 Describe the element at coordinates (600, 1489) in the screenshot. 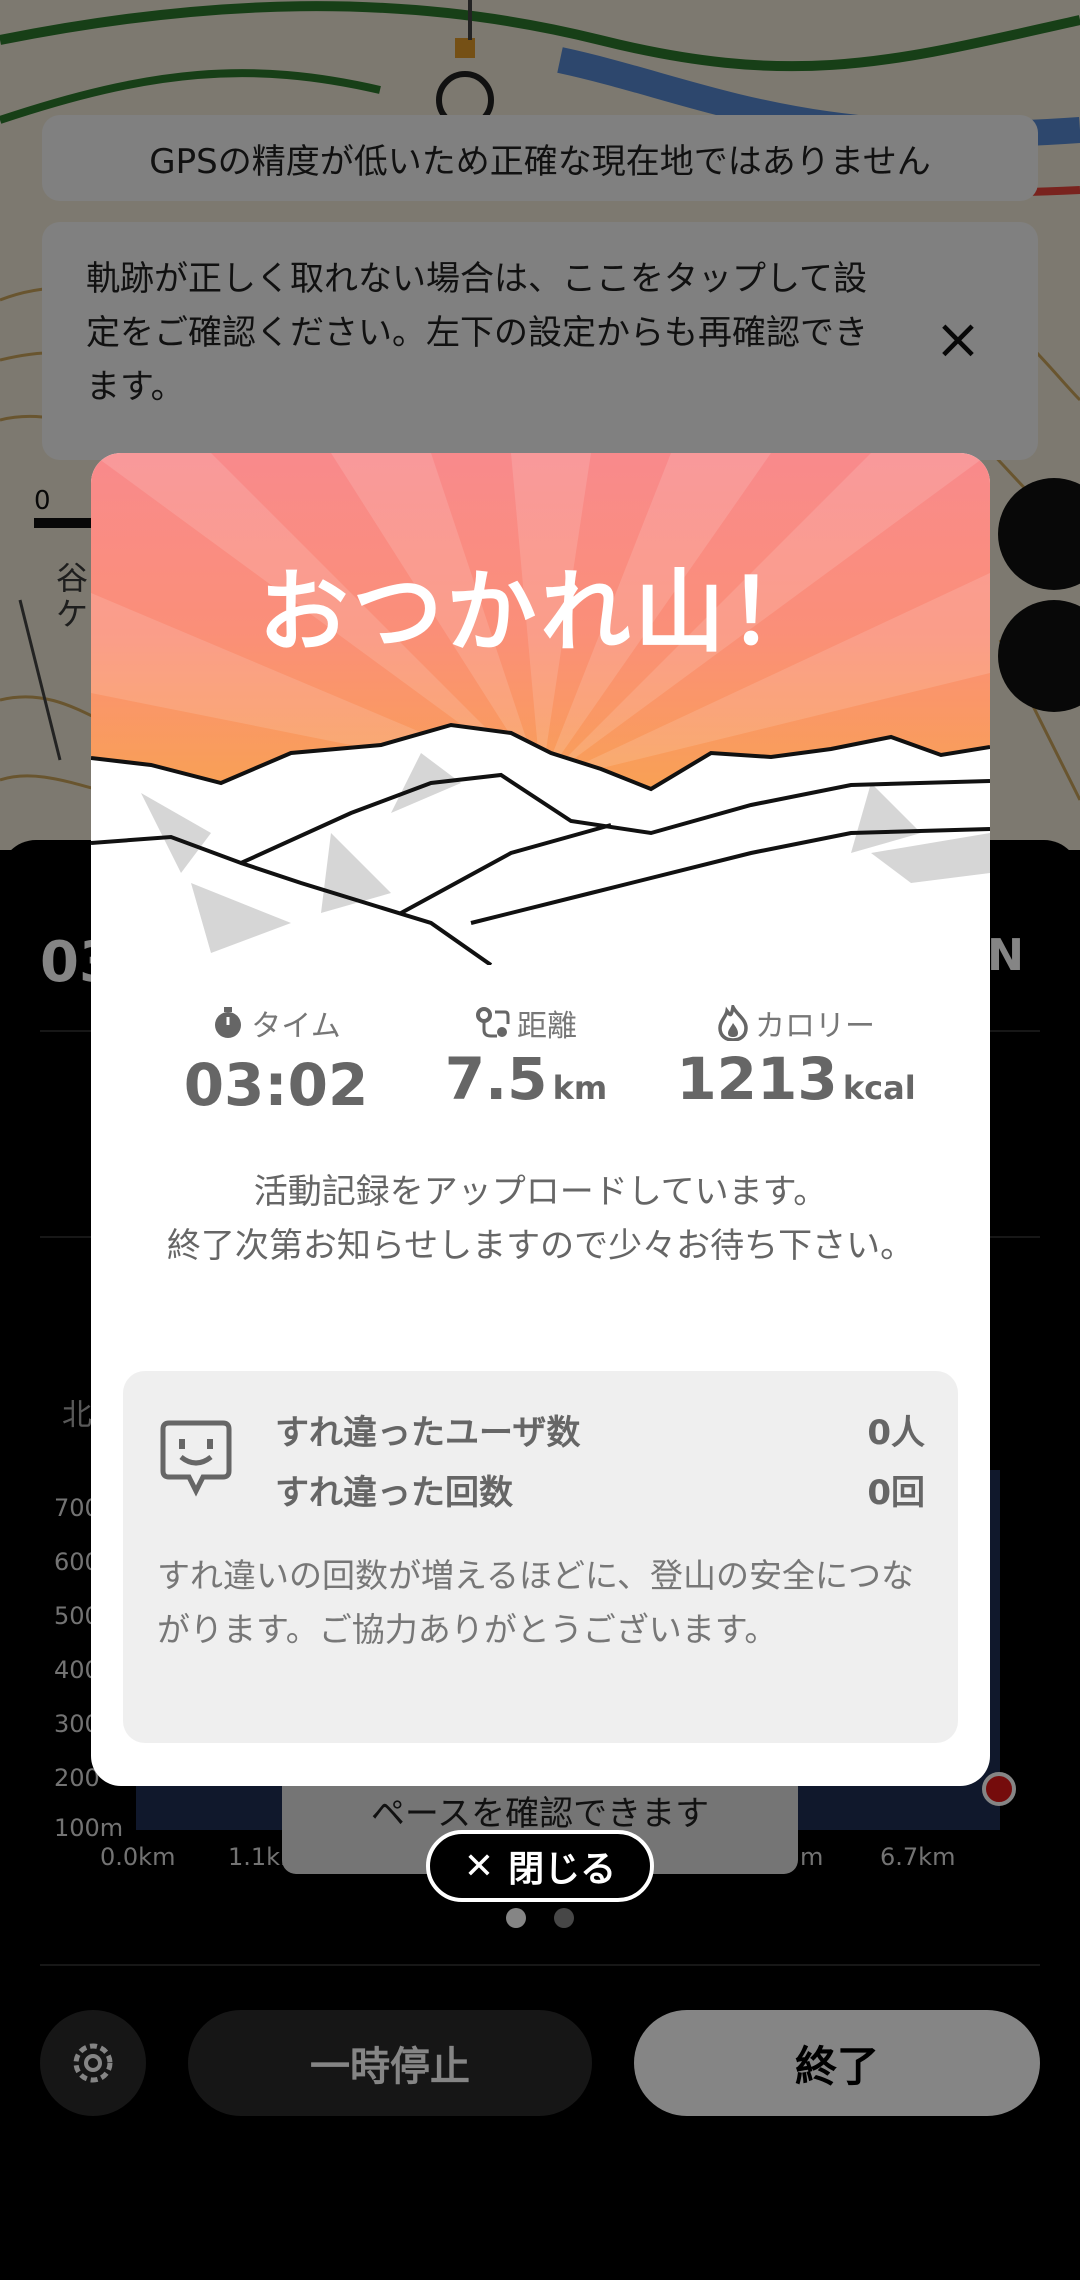

I see `passing-count-row: すれ違った回数 0回` at that location.